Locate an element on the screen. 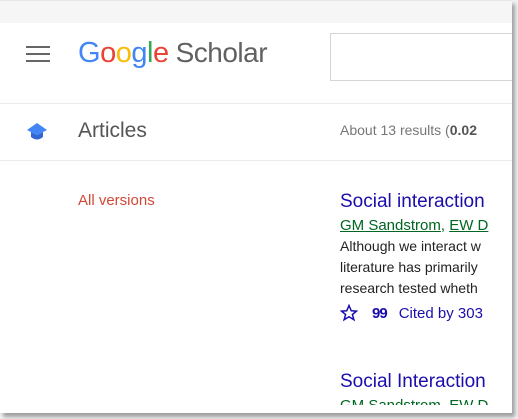 This screenshot has width=518, height=419. results-count: About 13 results (0.02 is located at coordinates (408, 130).